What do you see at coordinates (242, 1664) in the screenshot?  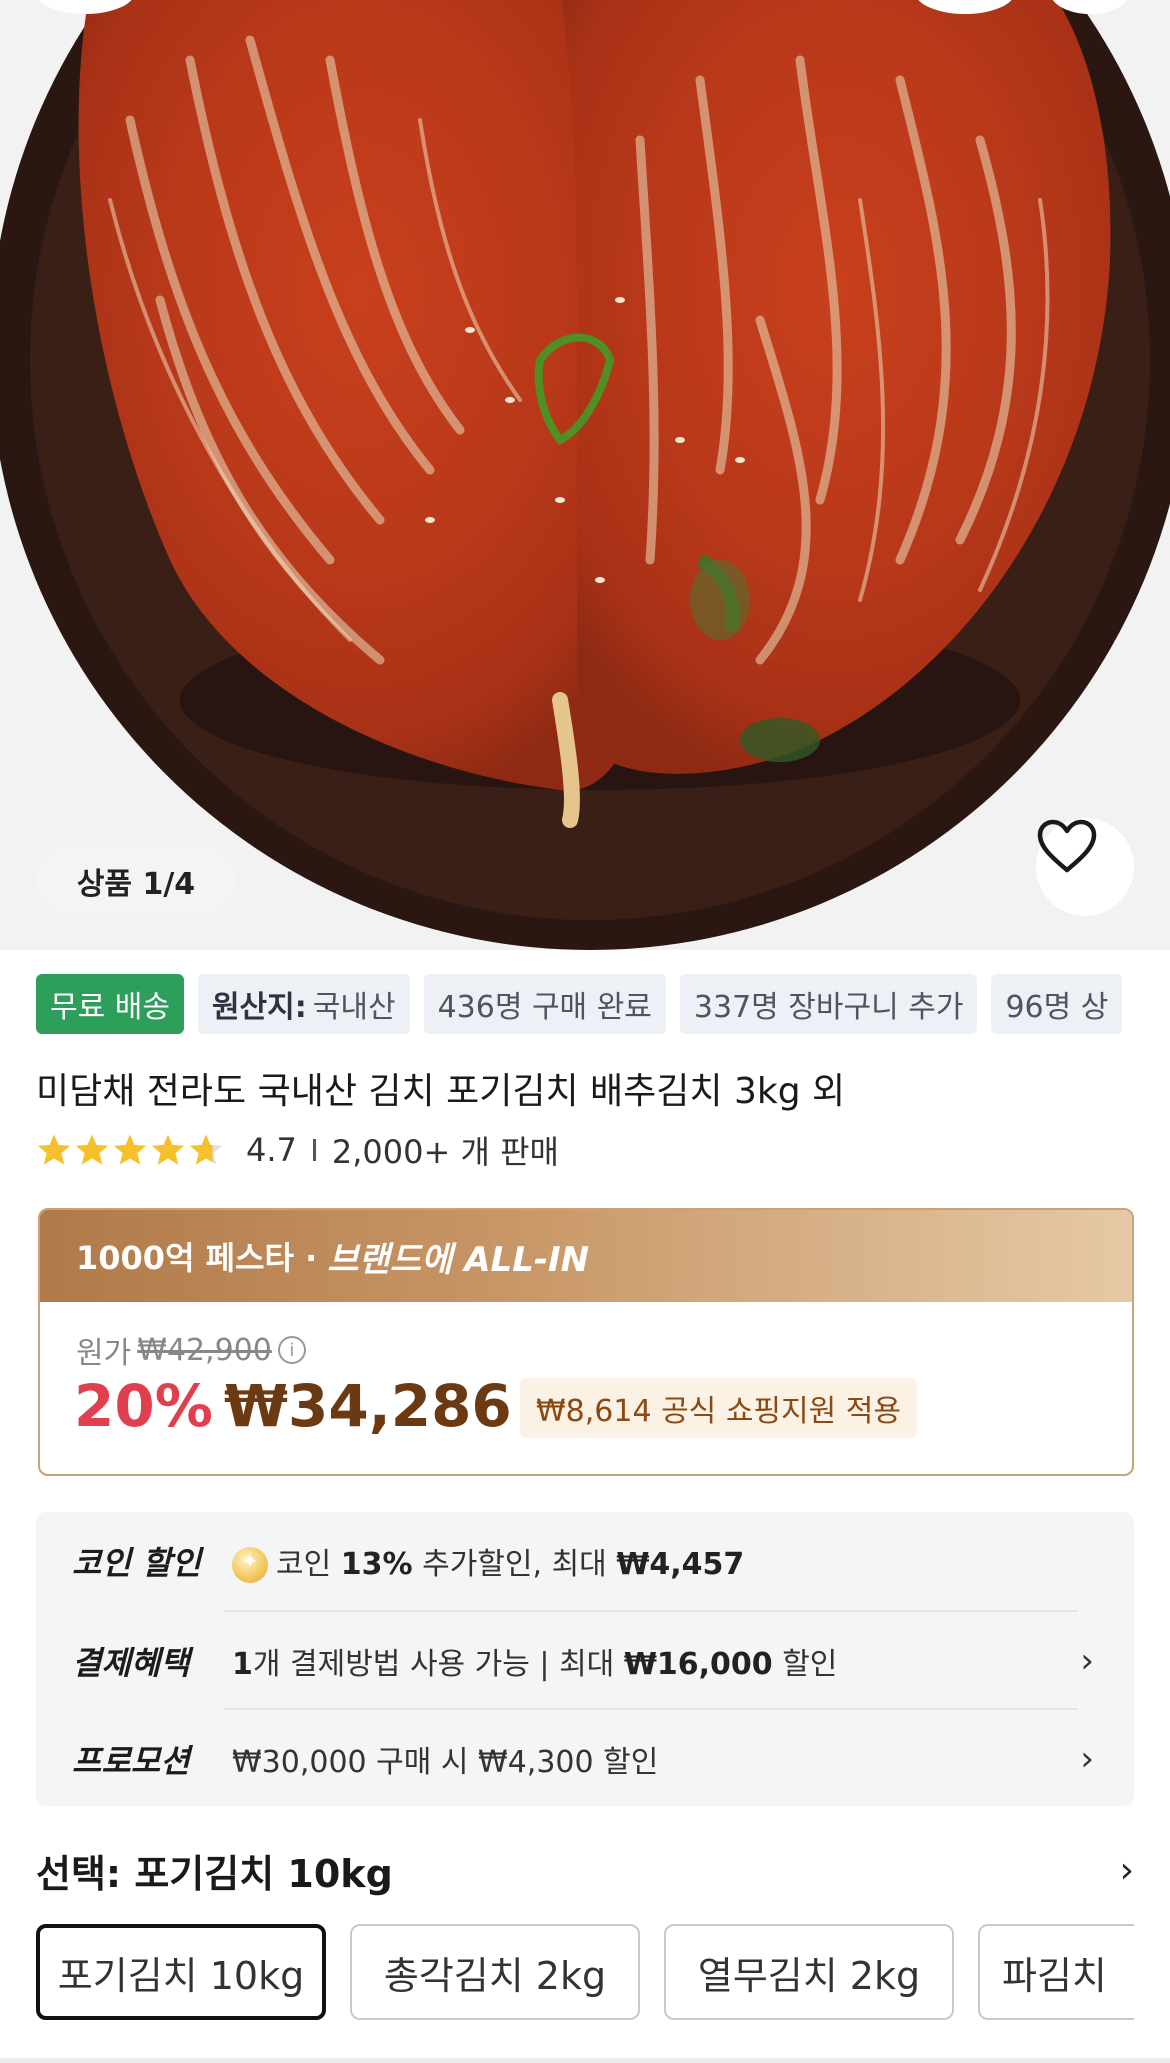 I see `payment-count: 1` at bounding box center [242, 1664].